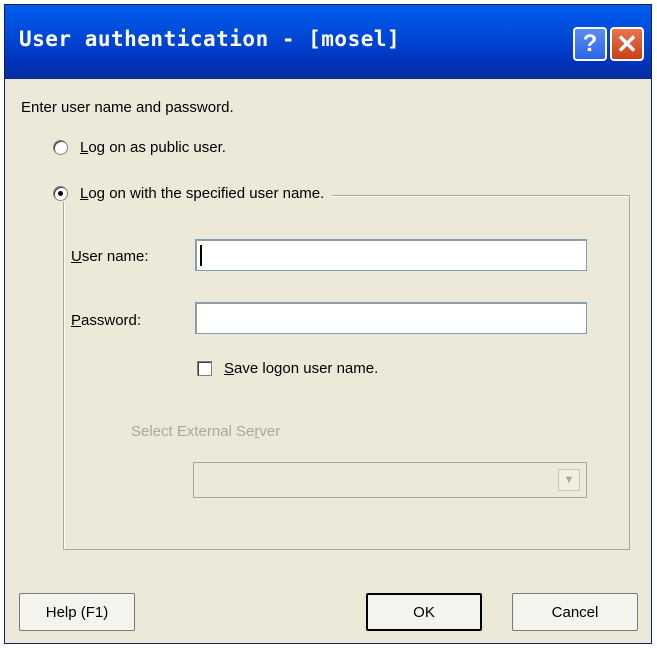 Image resolution: width=657 pixels, height=648 pixels. I want to click on save-logon-label: Save logon user name., so click(301, 368).